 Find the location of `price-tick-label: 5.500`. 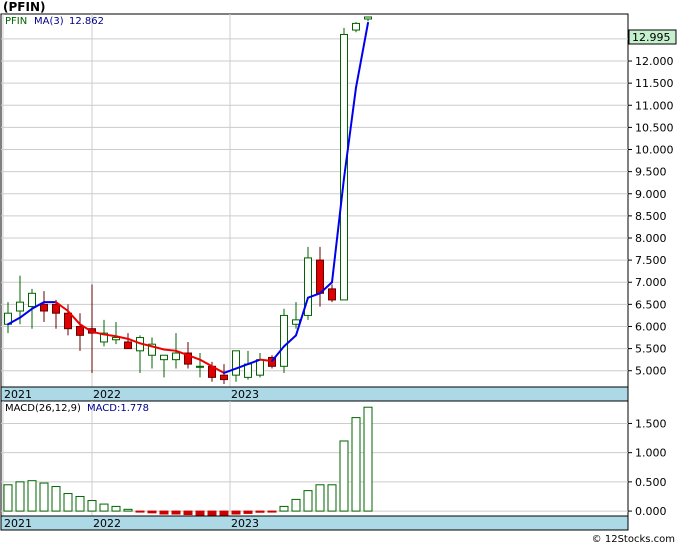

price-tick-label: 5.500 is located at coordinates (651, 349).